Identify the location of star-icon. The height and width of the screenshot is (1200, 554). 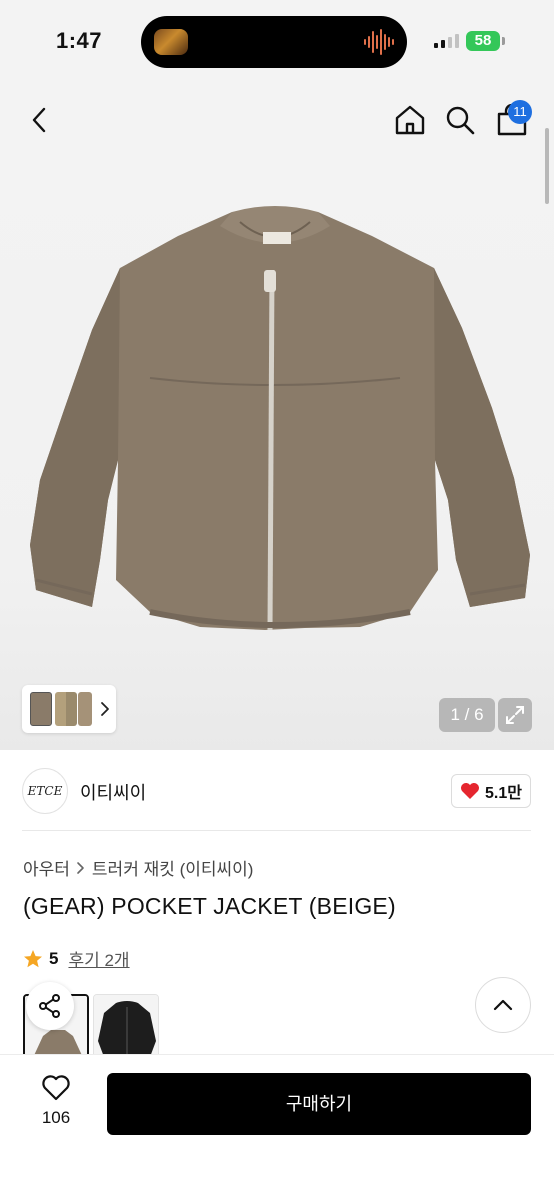
(33, 958).